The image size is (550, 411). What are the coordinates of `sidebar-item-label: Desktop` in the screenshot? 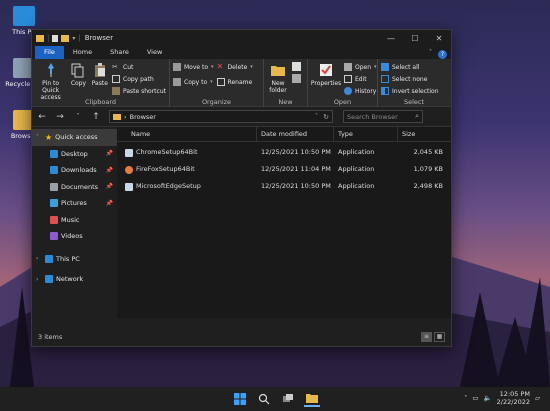 It's located at (74, 153).